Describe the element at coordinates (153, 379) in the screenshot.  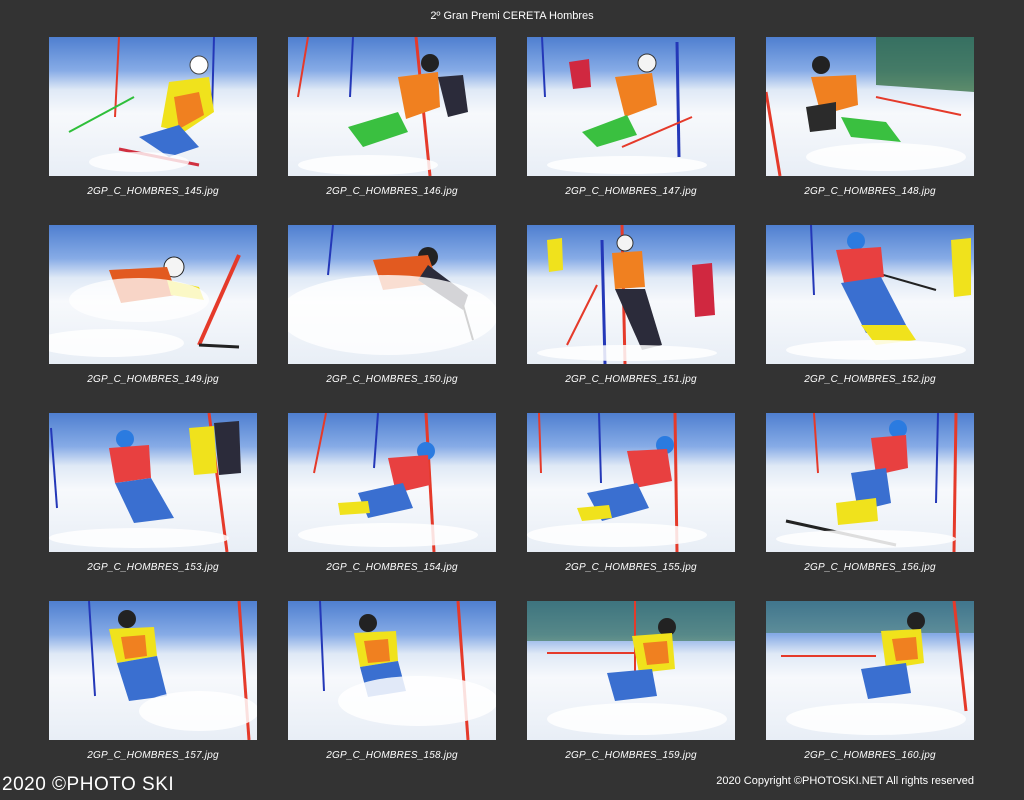
I see `thumbnail-filename: 2GP_C_HOMBRES_149.jpg` at that location.